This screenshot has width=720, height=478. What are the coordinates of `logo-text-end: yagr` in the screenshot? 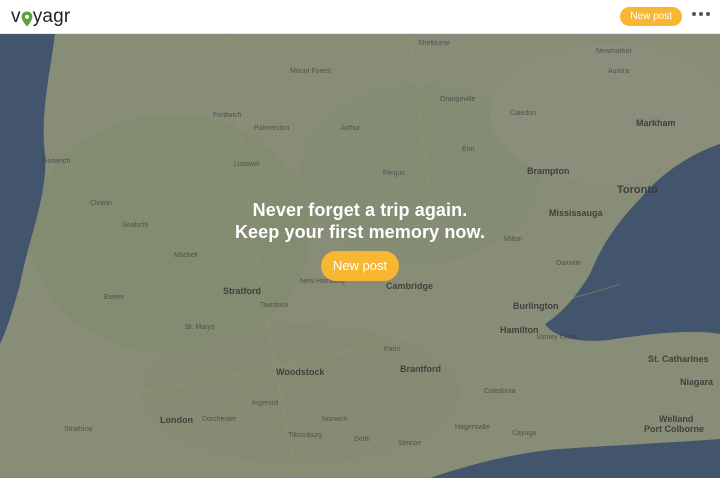 It's located at (51, 16).